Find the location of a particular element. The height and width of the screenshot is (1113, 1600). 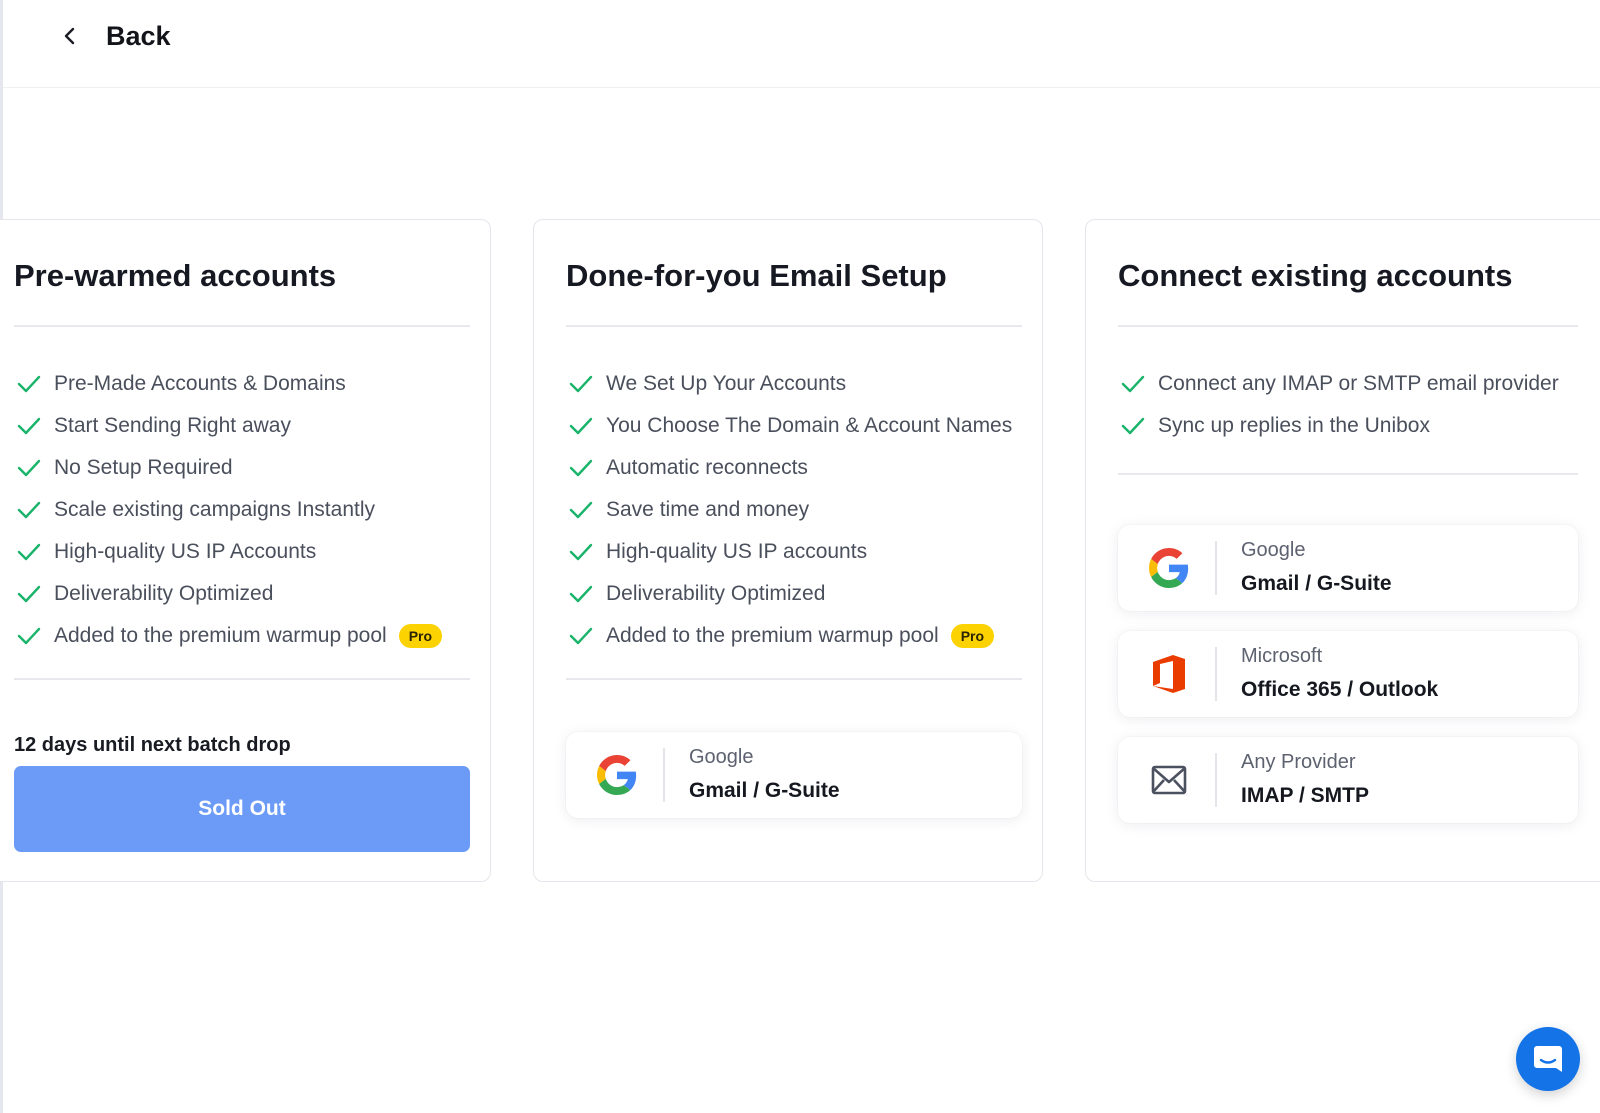

chat-icon is located at coordinates (1548, 1059).